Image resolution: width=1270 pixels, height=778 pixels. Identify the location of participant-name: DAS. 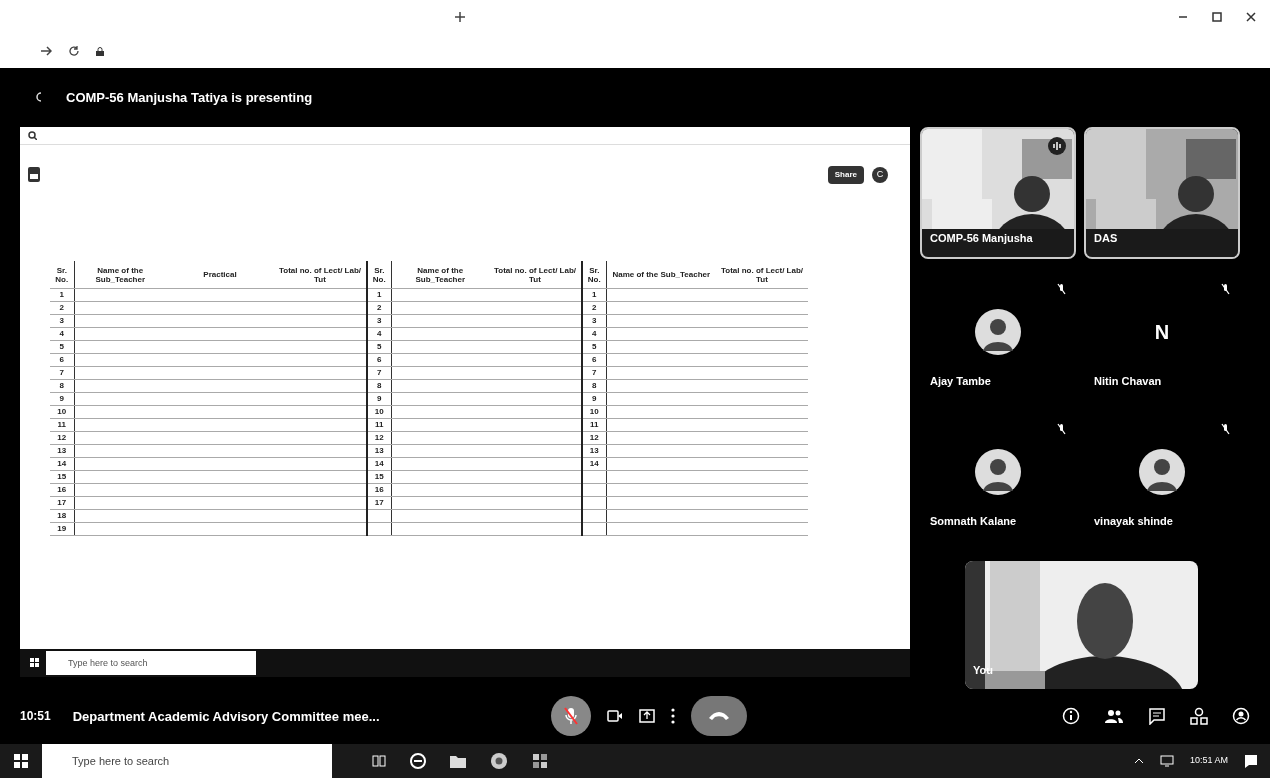
(1106, 239).